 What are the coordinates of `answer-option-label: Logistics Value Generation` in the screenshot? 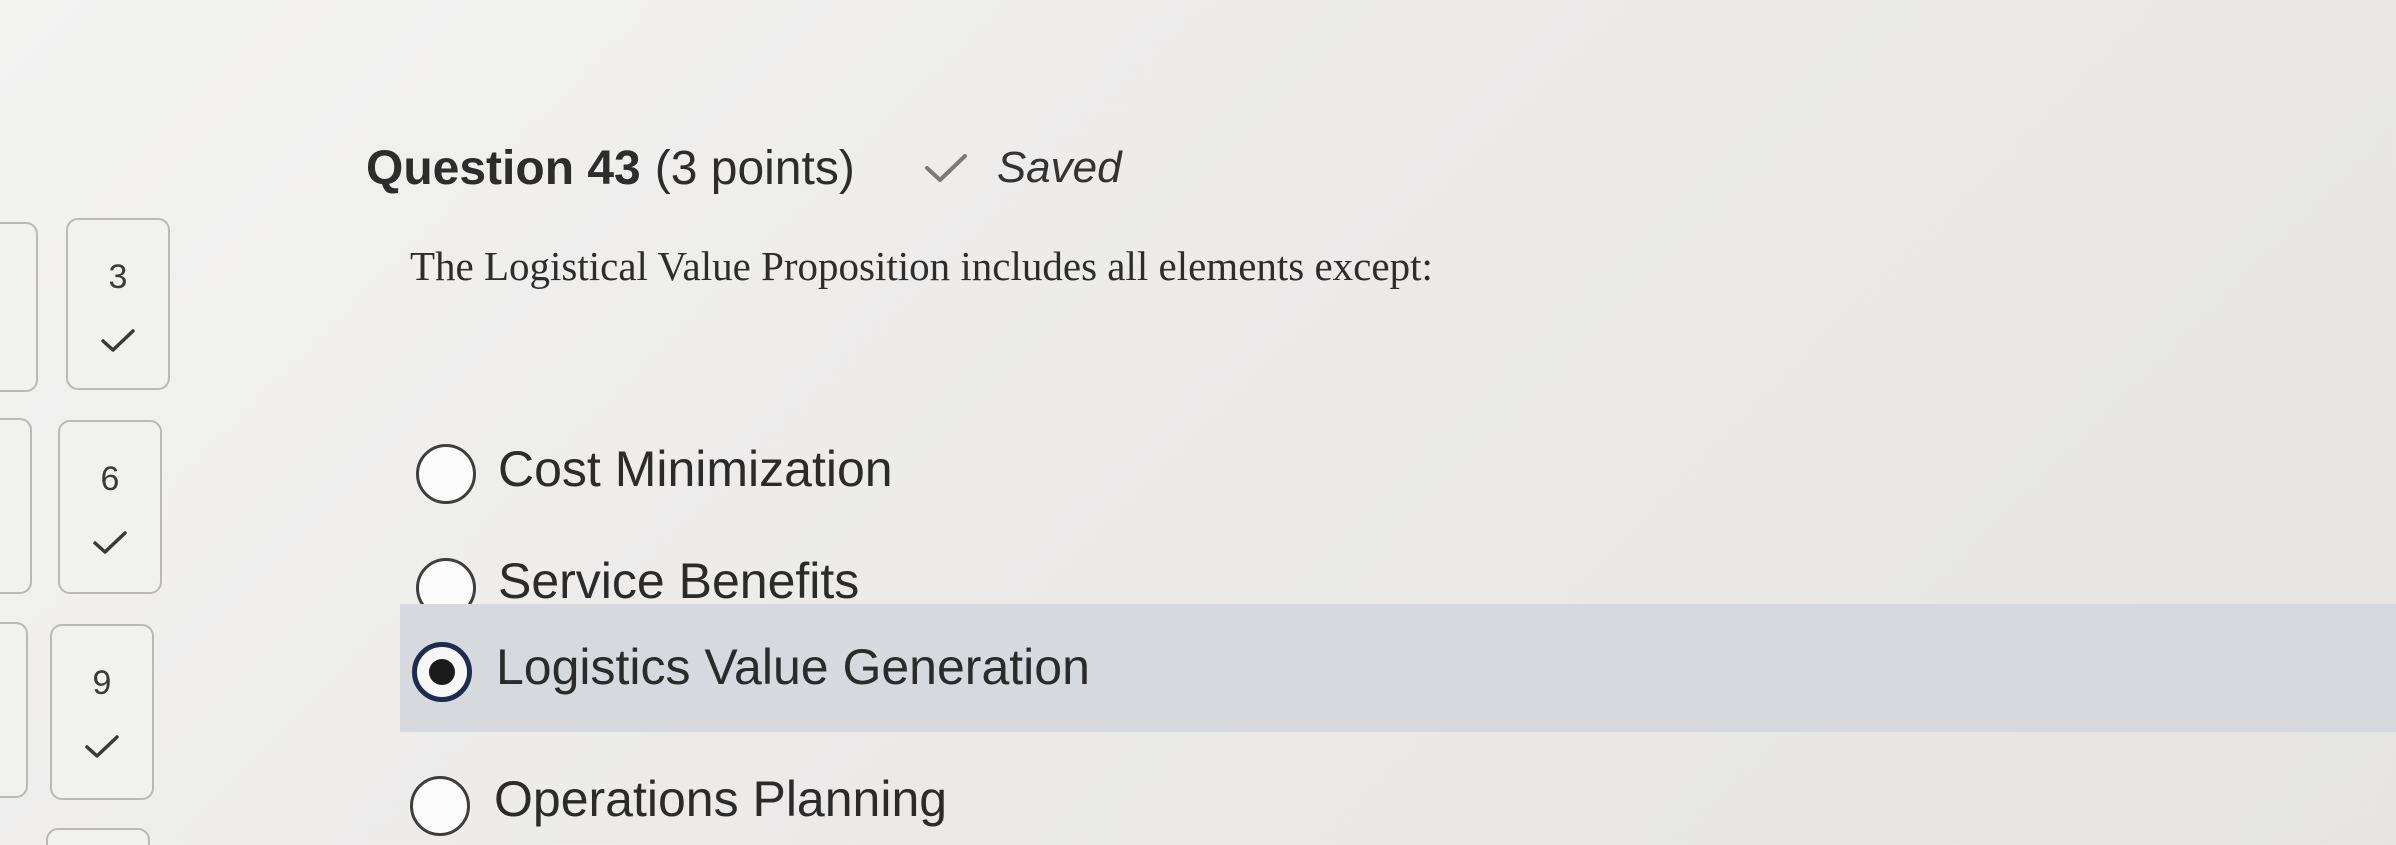 It's located at (793, 667).